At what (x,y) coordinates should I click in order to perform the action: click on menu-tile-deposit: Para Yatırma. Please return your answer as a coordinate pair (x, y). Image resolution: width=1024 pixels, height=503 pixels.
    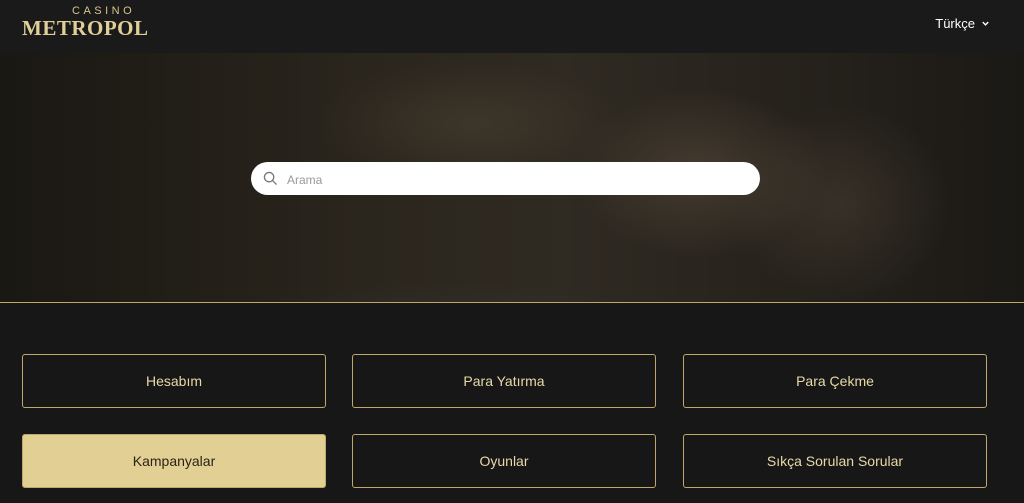
    Looking at the image, I should click on (504, 381).